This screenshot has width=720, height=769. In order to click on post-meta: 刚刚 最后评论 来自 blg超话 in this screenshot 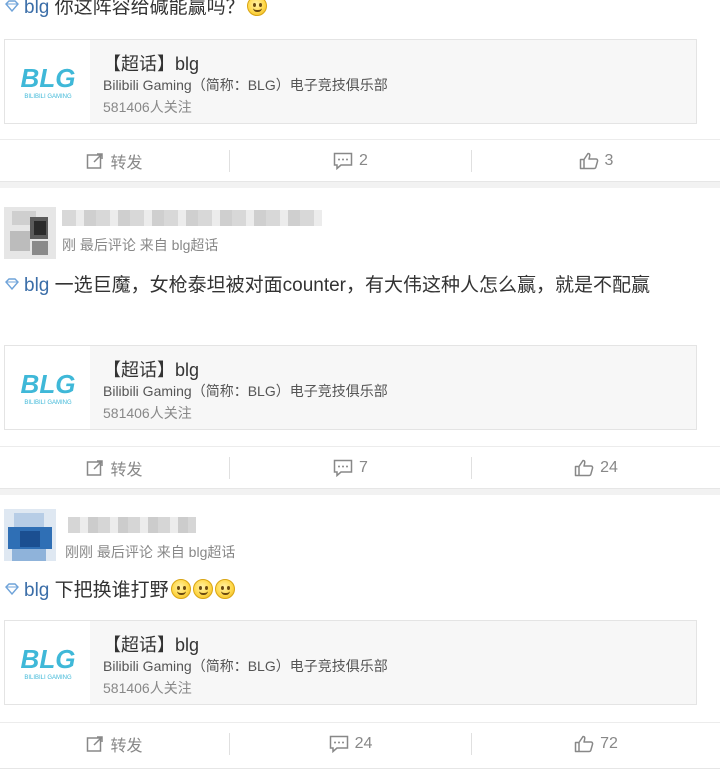, I will do `click(150, 552)`.